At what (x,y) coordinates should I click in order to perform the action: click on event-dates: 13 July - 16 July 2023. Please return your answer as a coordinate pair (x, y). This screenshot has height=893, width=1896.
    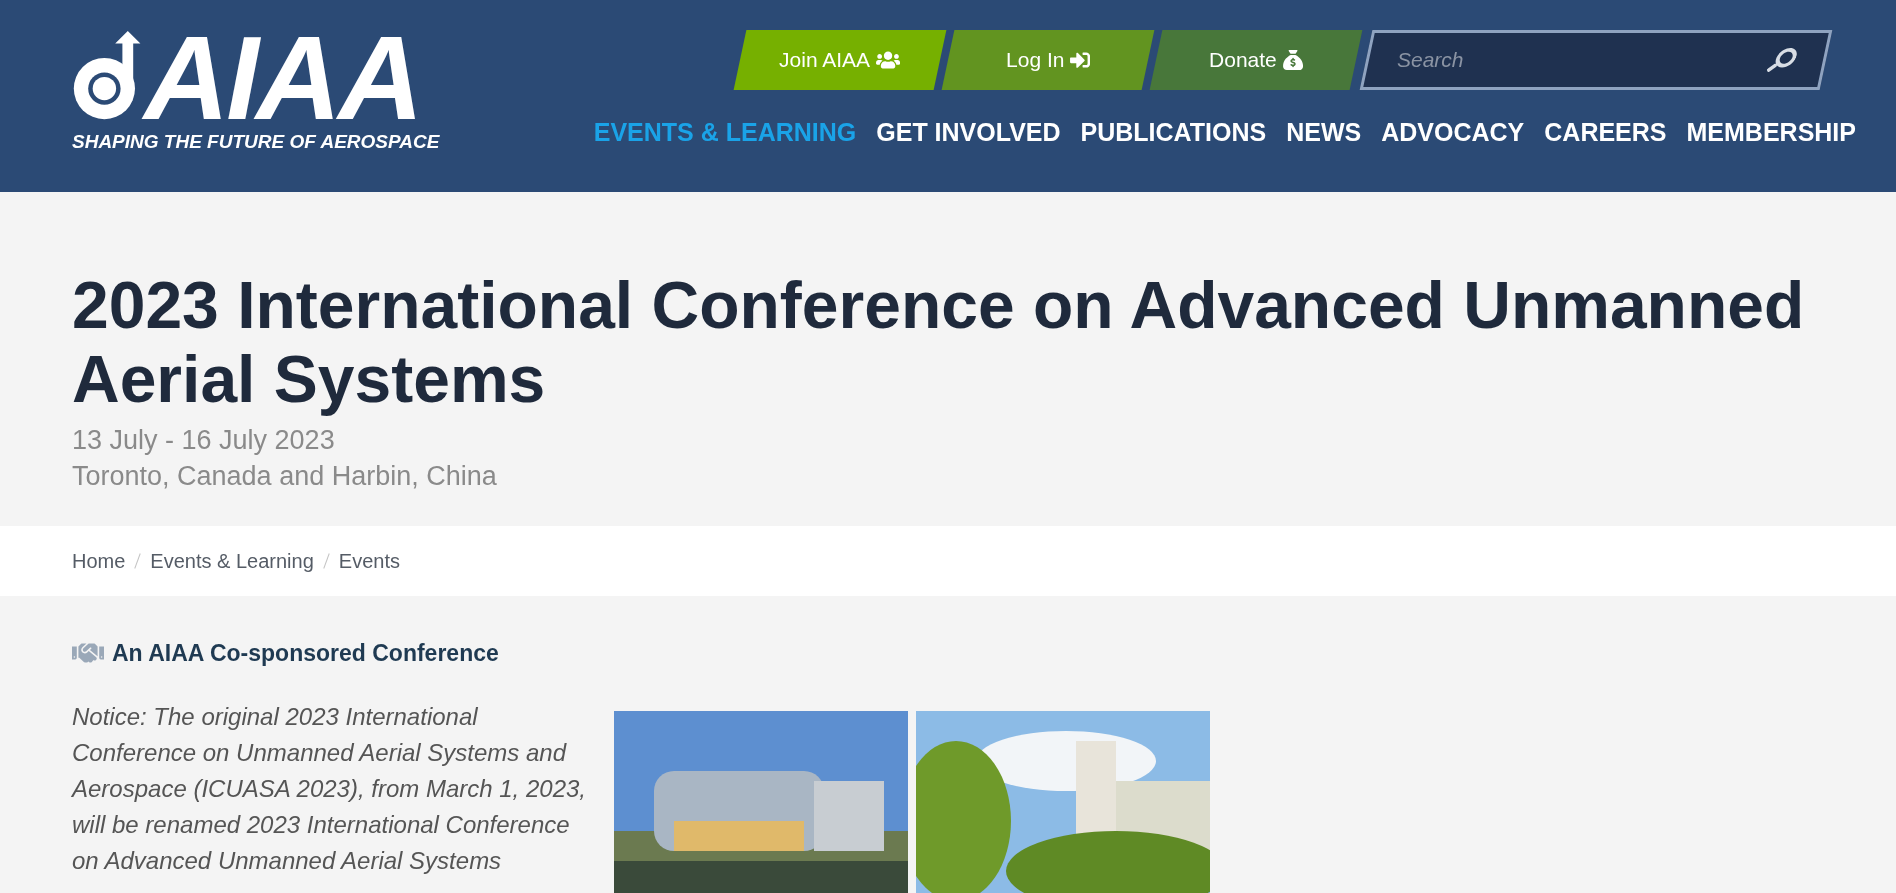
    Looking at the image, I should click on (204, 440).